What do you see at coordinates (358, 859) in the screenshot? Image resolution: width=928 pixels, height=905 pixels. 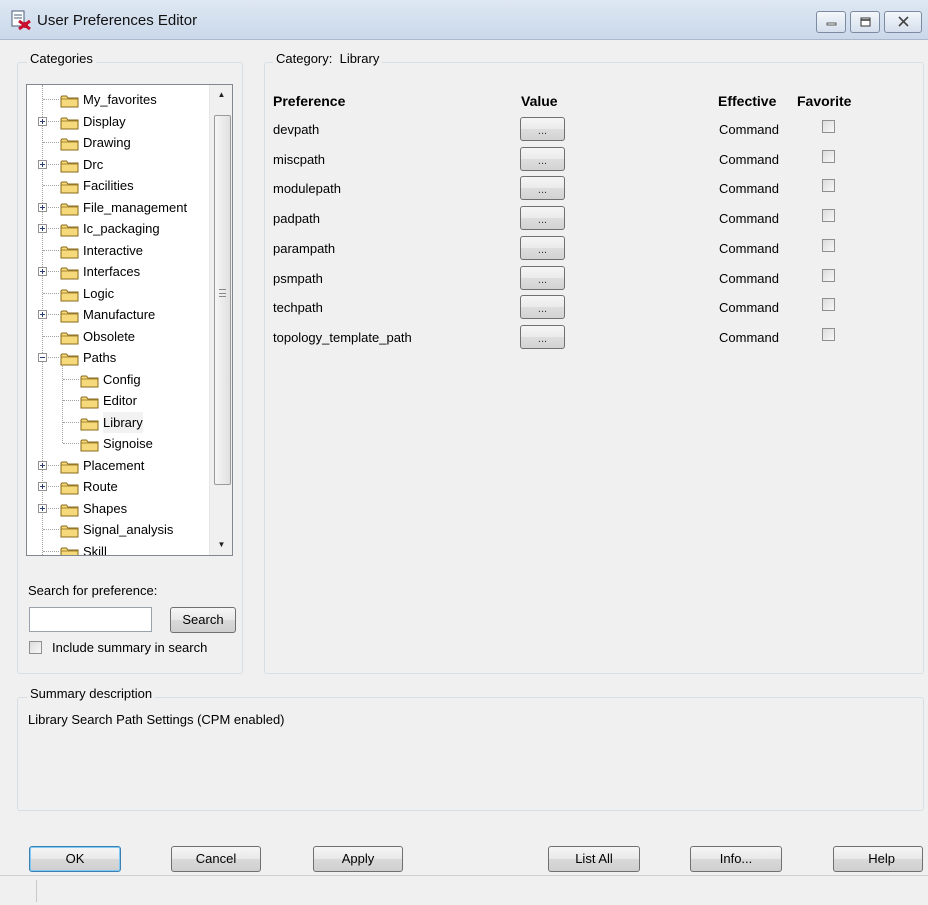 I see `apply-button: Apply` at bounding box center [358, 859].